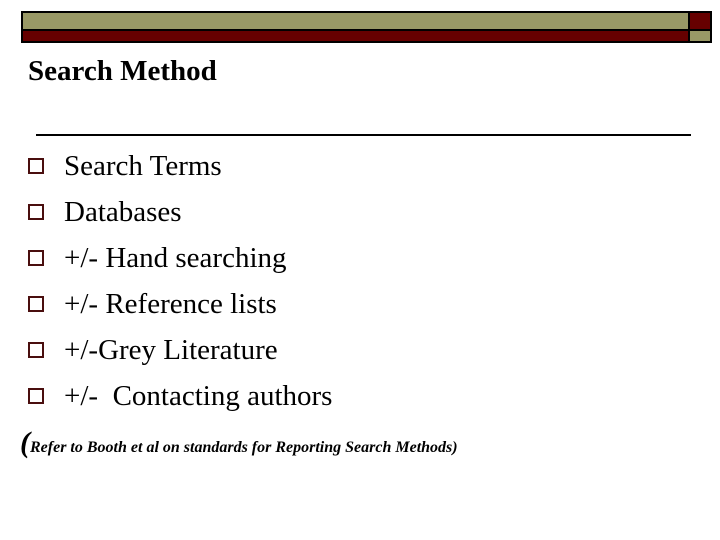  Describe the element at coordinates (700, 36) in the screenshot. I see `header-corner-olive` at that location.